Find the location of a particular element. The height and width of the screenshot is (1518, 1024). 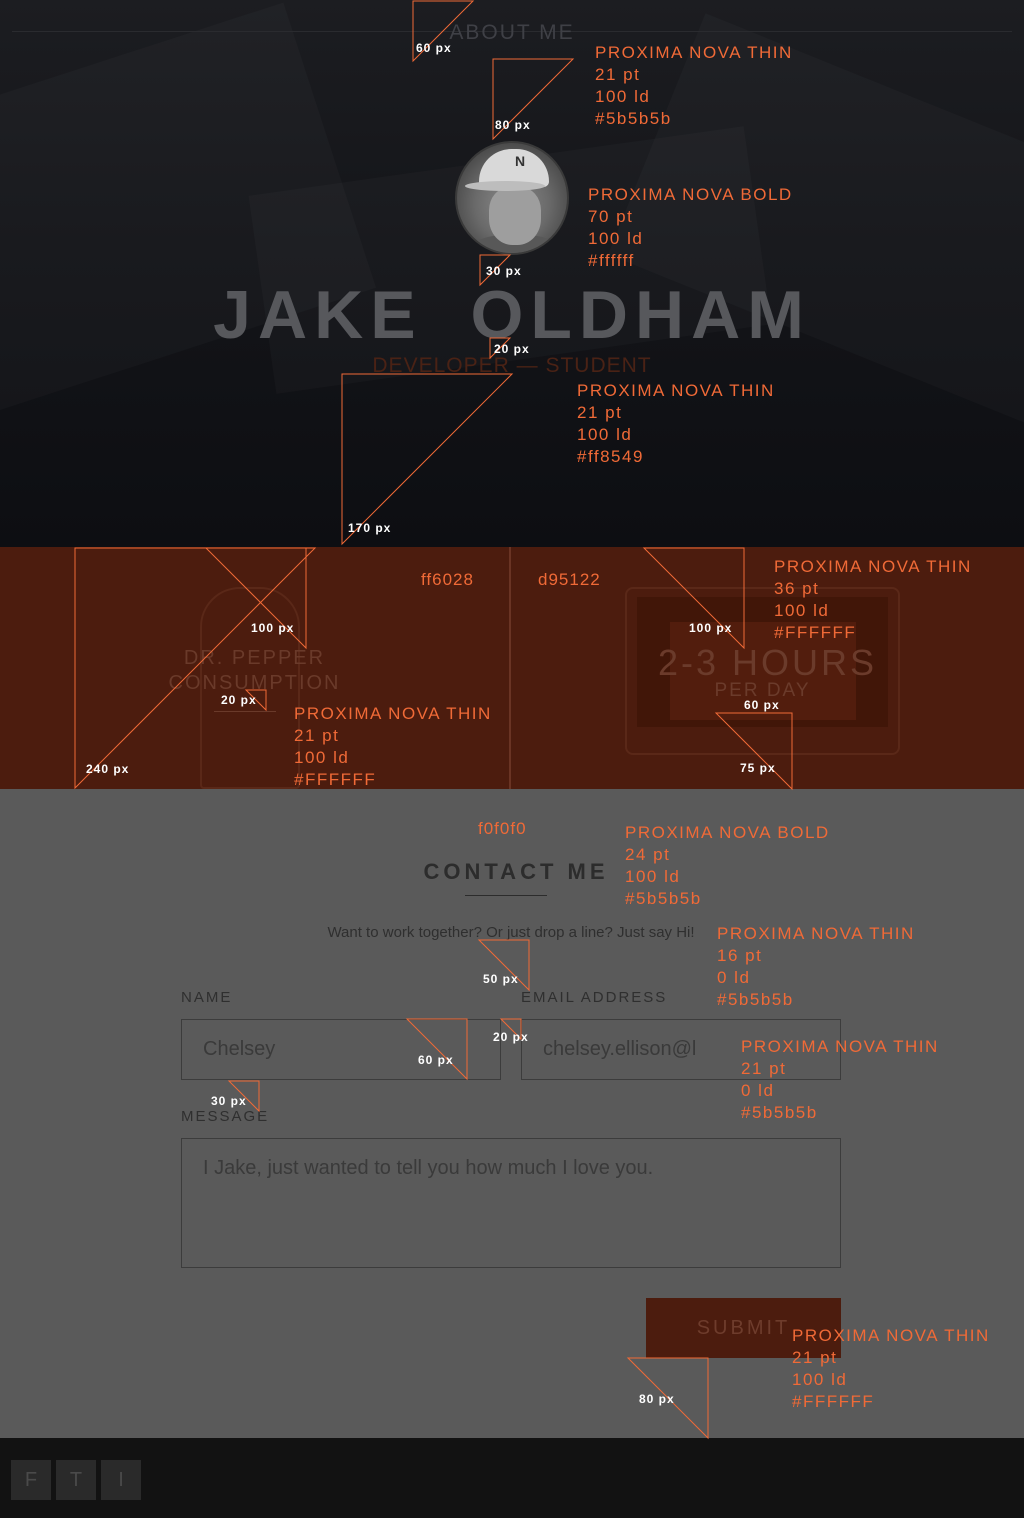

spec-contact-title: PROXIMA NOVA BOLD 24 pt 100 ld #5b5b5b is located at coordinates (727, 865).